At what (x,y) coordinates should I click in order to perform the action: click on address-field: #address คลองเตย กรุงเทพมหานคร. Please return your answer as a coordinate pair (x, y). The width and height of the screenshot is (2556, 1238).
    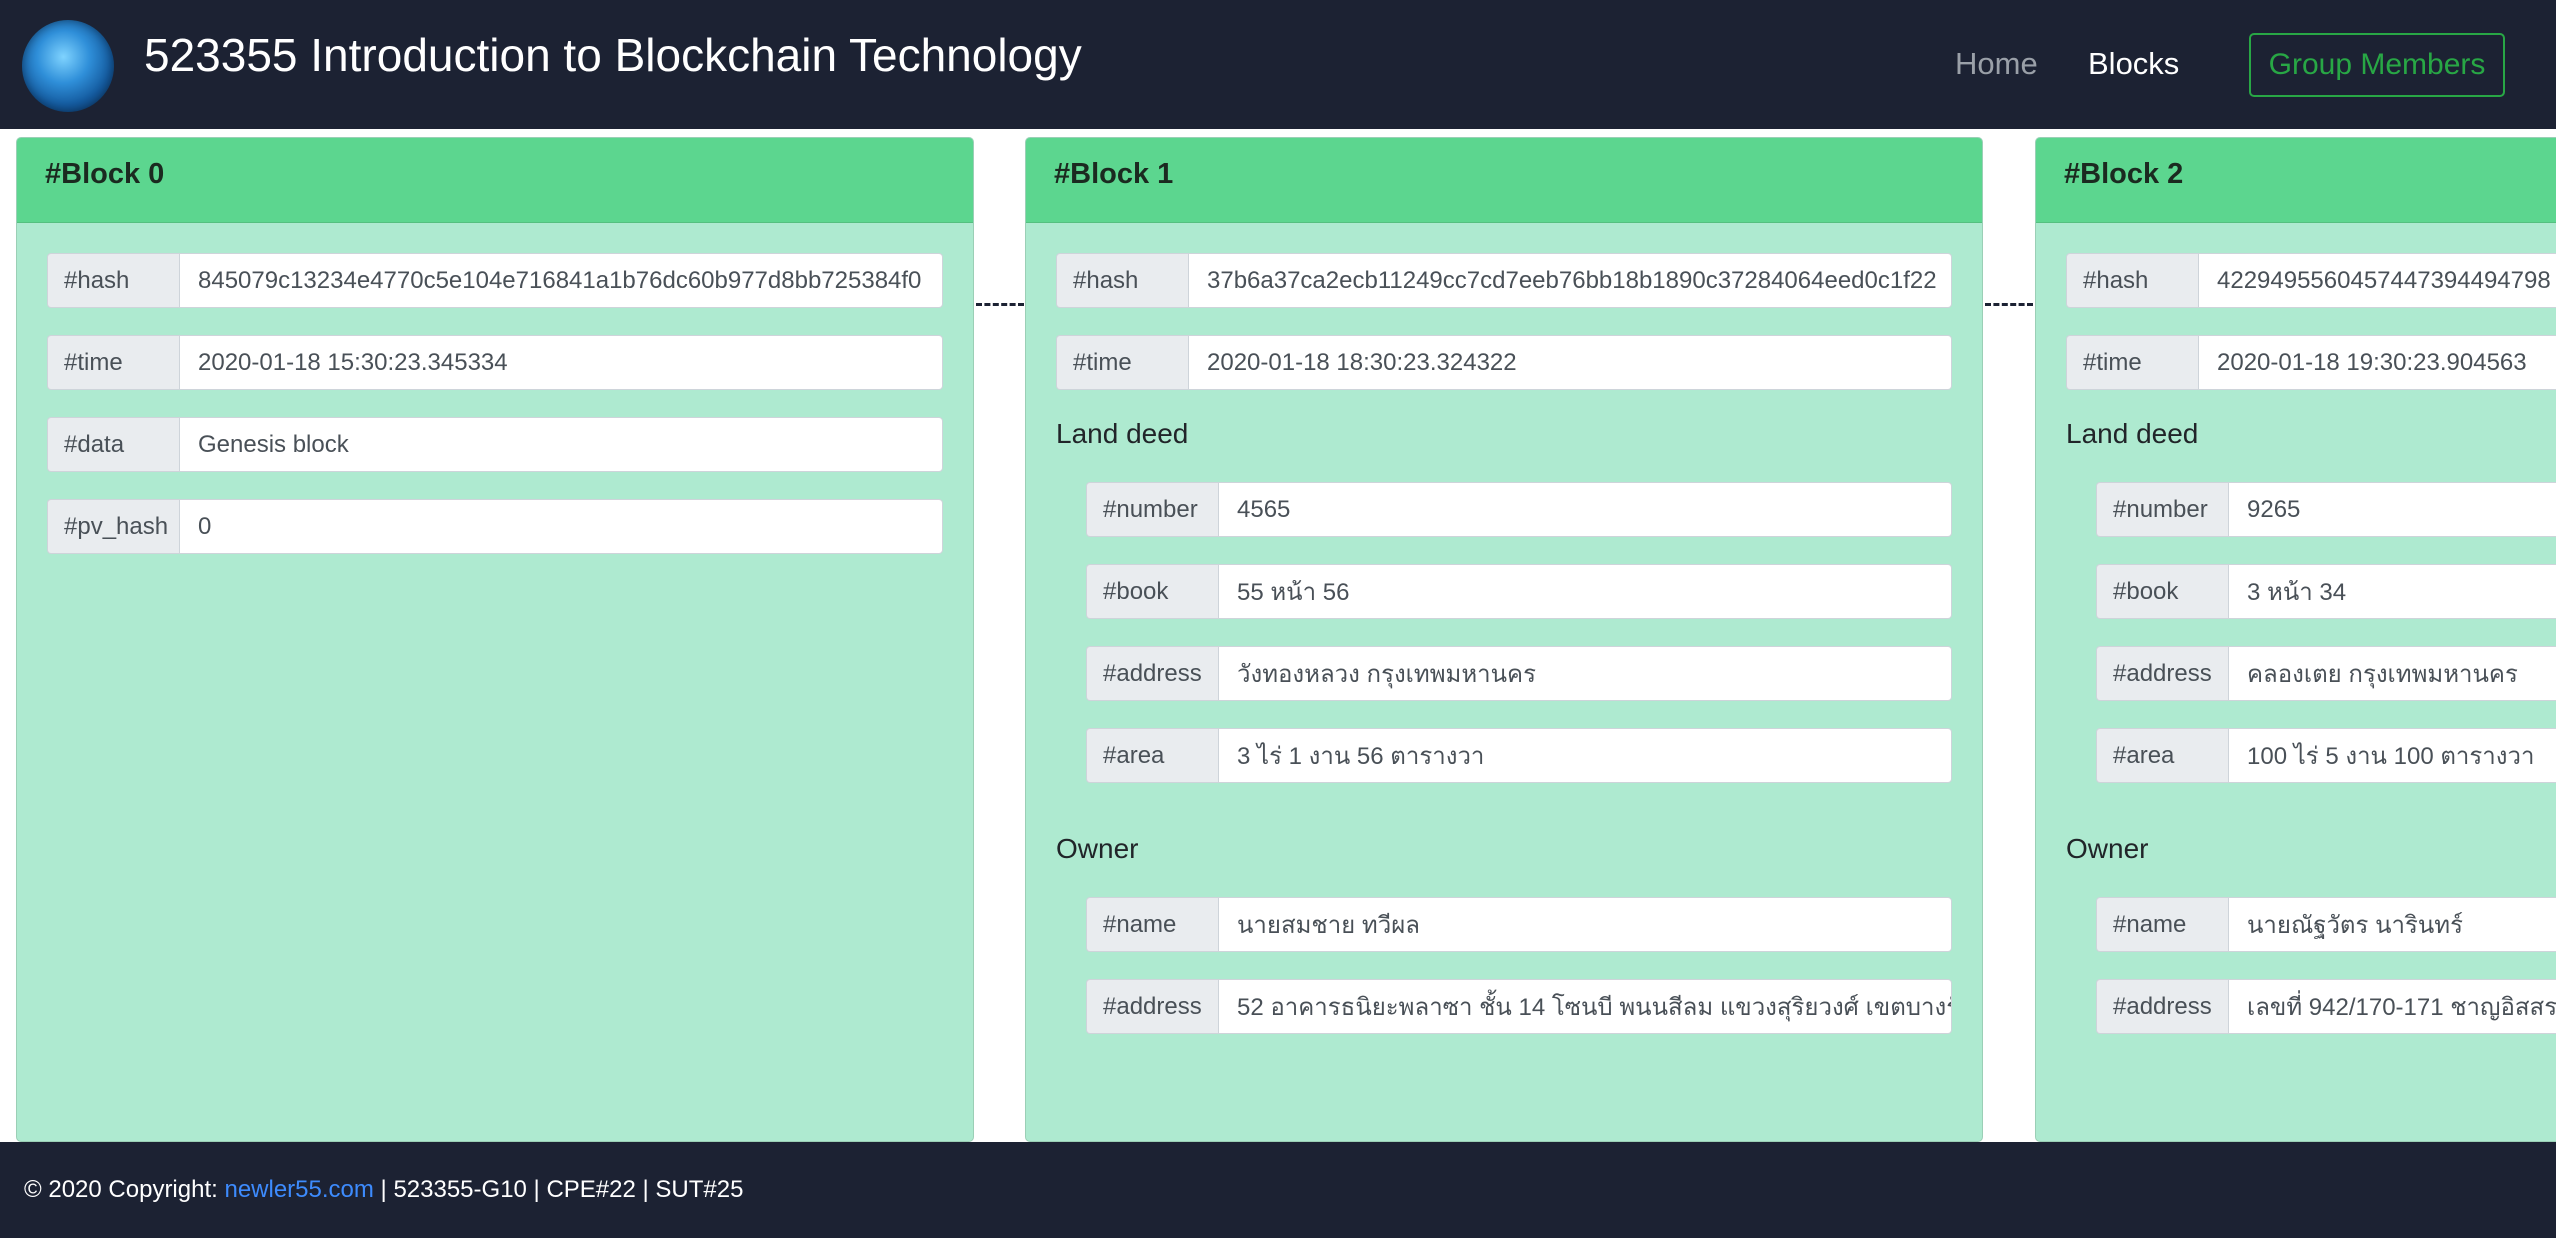
    Looking at the image, I should click on (2326, 673).